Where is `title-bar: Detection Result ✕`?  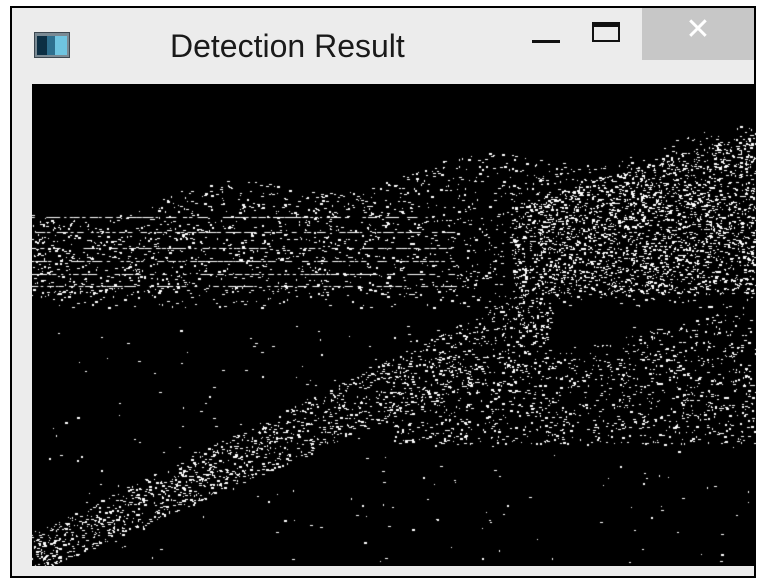 title-bar: Detection Result ✕ is located at coordinates (383, 44).